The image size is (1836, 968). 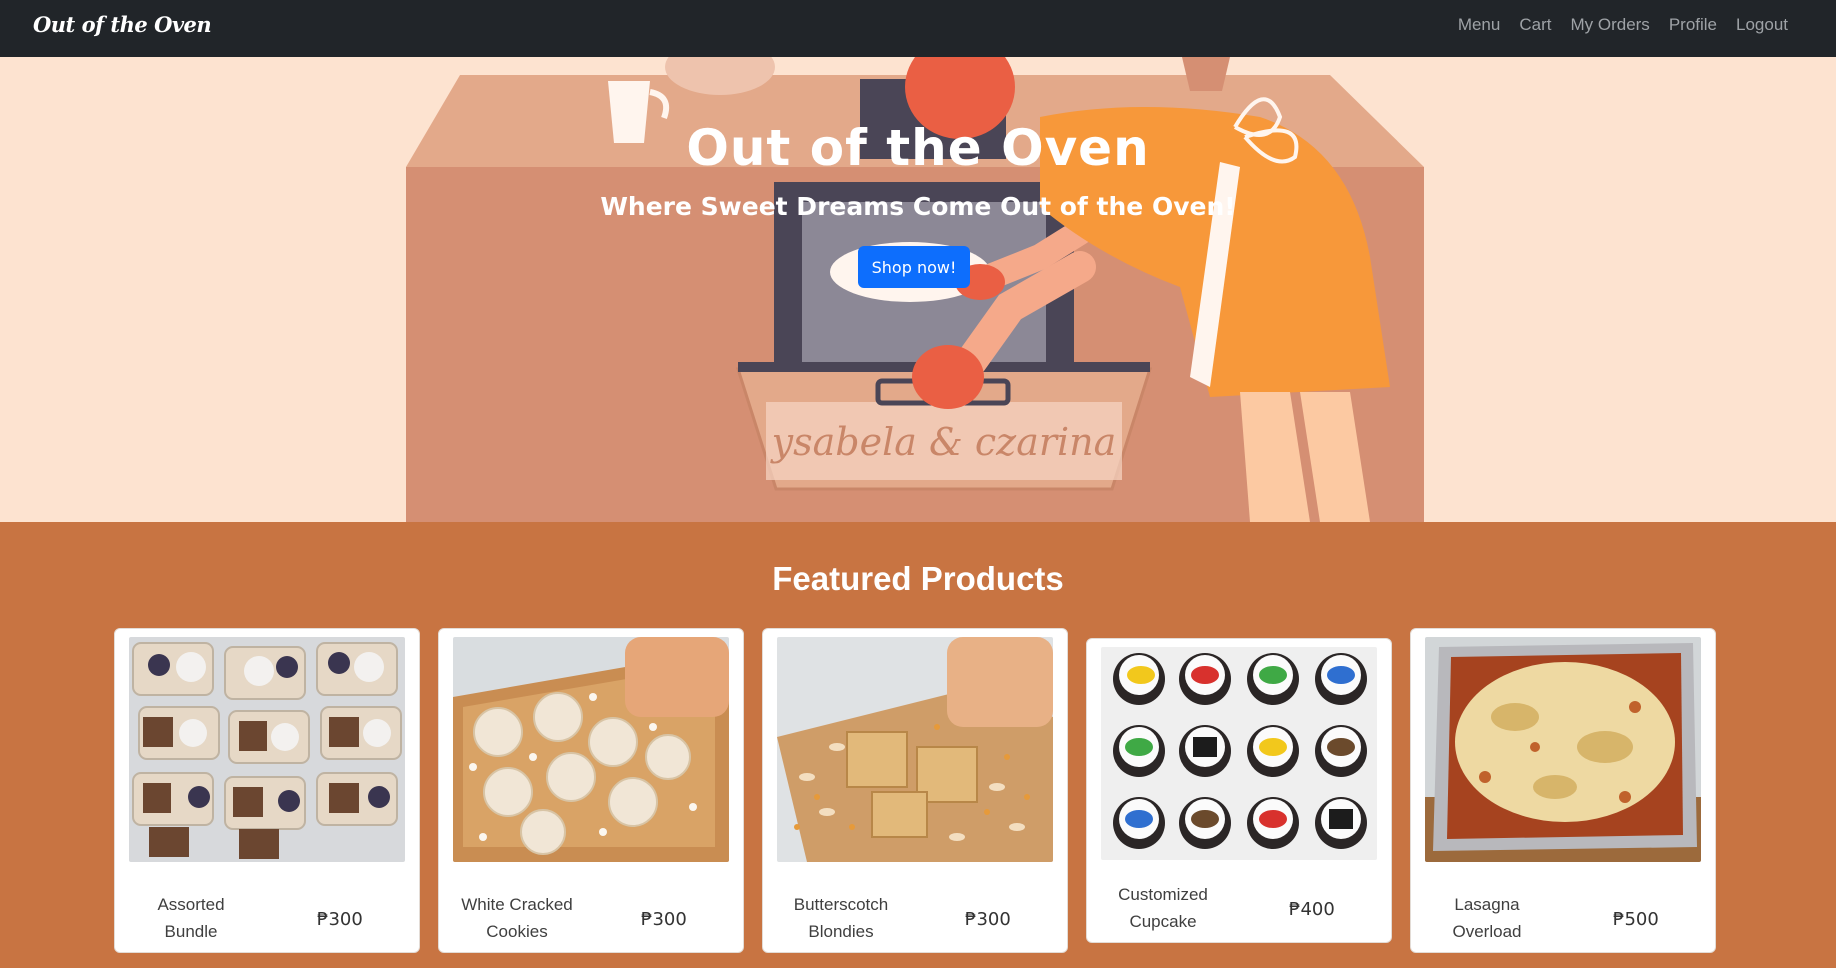 I want to click on product-card-customized-cupcake: Customized Cupcake ₱400, so click(x=1239, y=790).